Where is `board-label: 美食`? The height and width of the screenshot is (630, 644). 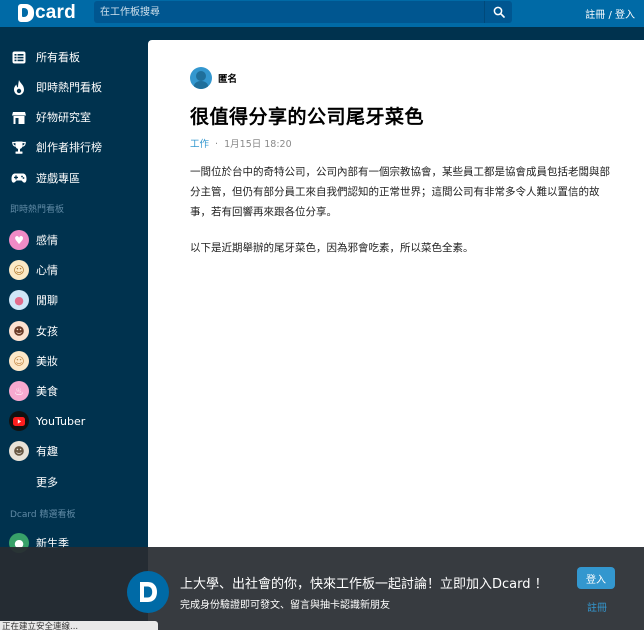 board-label: 美食 is located at coordinates (47, 391).